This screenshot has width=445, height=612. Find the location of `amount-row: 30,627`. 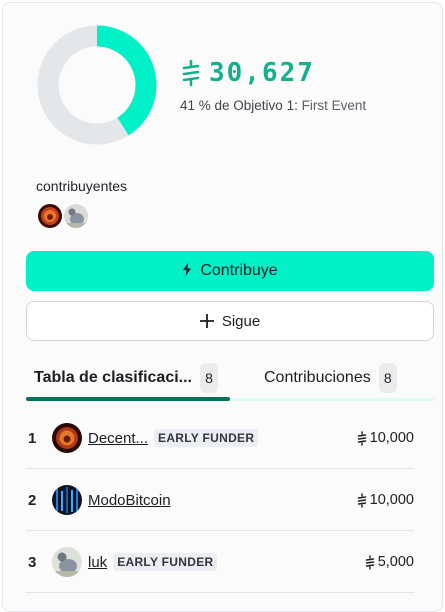

amount-row: 30,627 is located at coordinates (248, 73).